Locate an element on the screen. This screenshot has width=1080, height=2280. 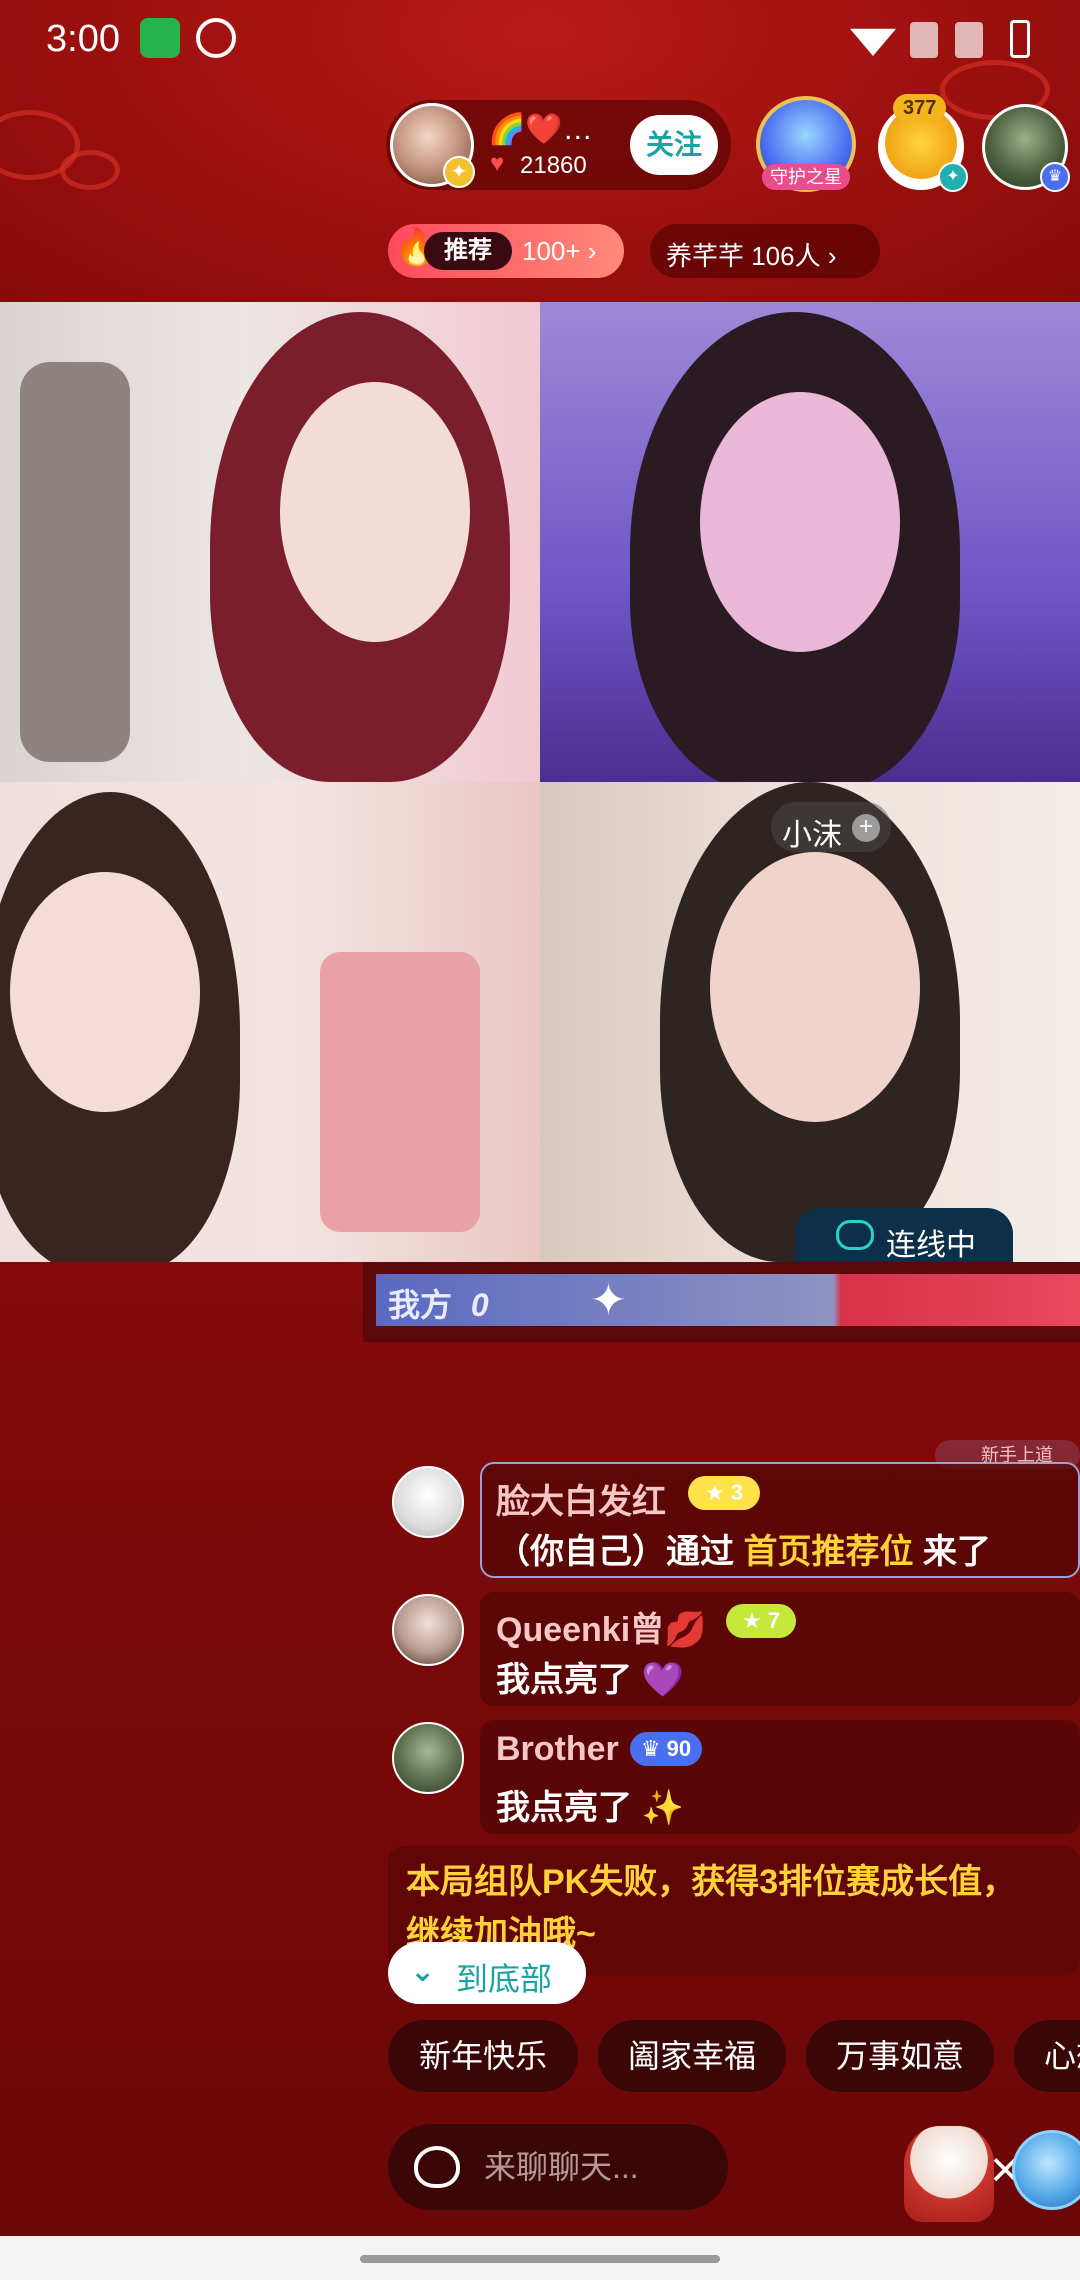
vpn-icon is located at coordinates (216, 38).